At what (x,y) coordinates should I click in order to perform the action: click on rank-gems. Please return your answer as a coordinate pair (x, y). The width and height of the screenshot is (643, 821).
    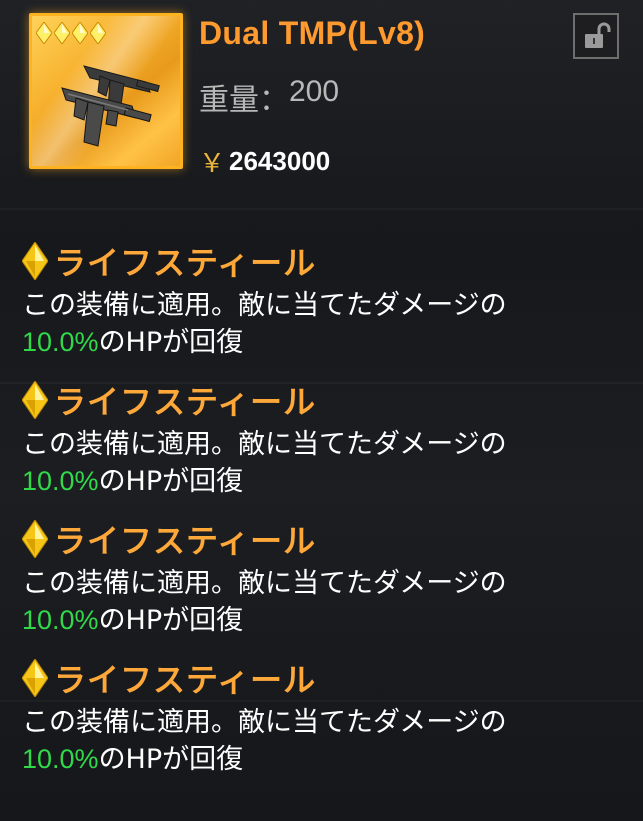
    Looking at the image, I should click on (71, 33).